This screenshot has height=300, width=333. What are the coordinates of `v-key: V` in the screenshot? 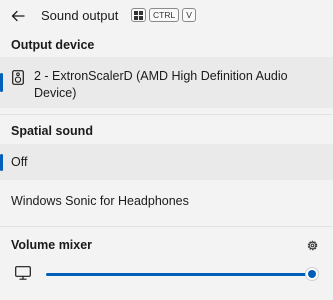 It's located at (189, 15).